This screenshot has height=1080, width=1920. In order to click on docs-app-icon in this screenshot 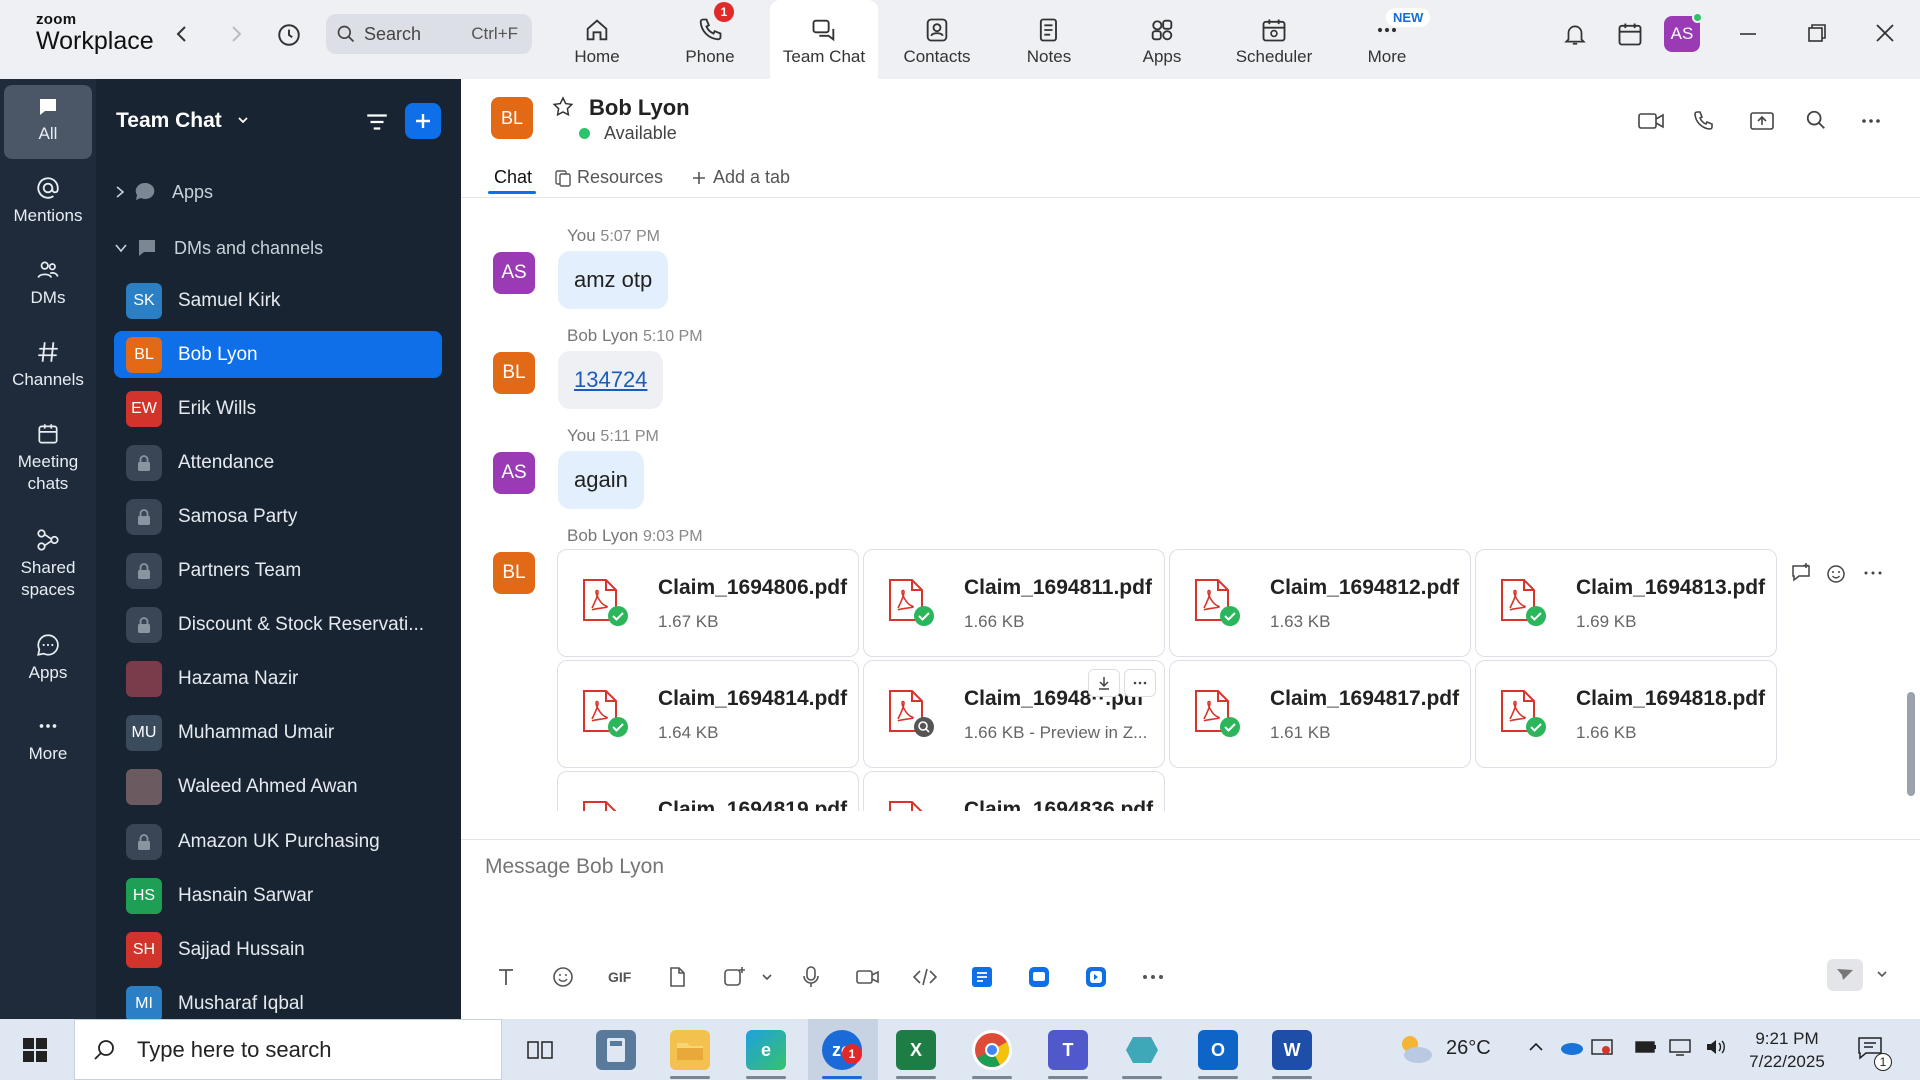, I will do `click(982, 977)`.